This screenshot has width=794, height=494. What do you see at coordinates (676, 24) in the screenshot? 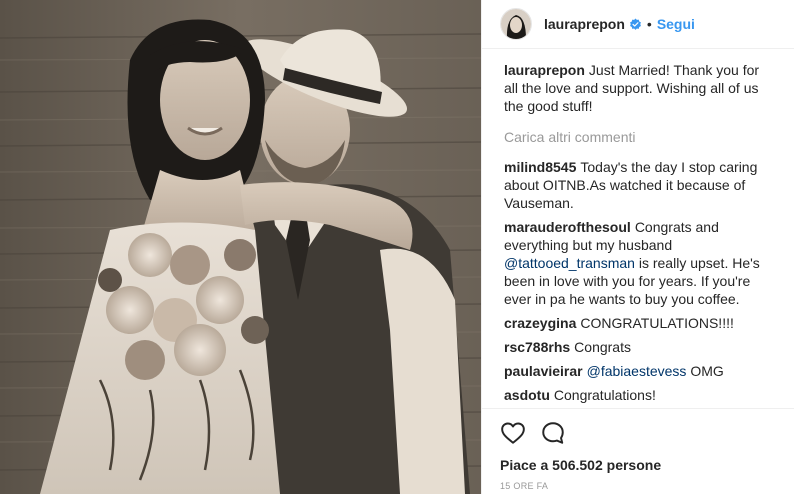
I see `follow-button: Segui` at bounding box center [676, 24].